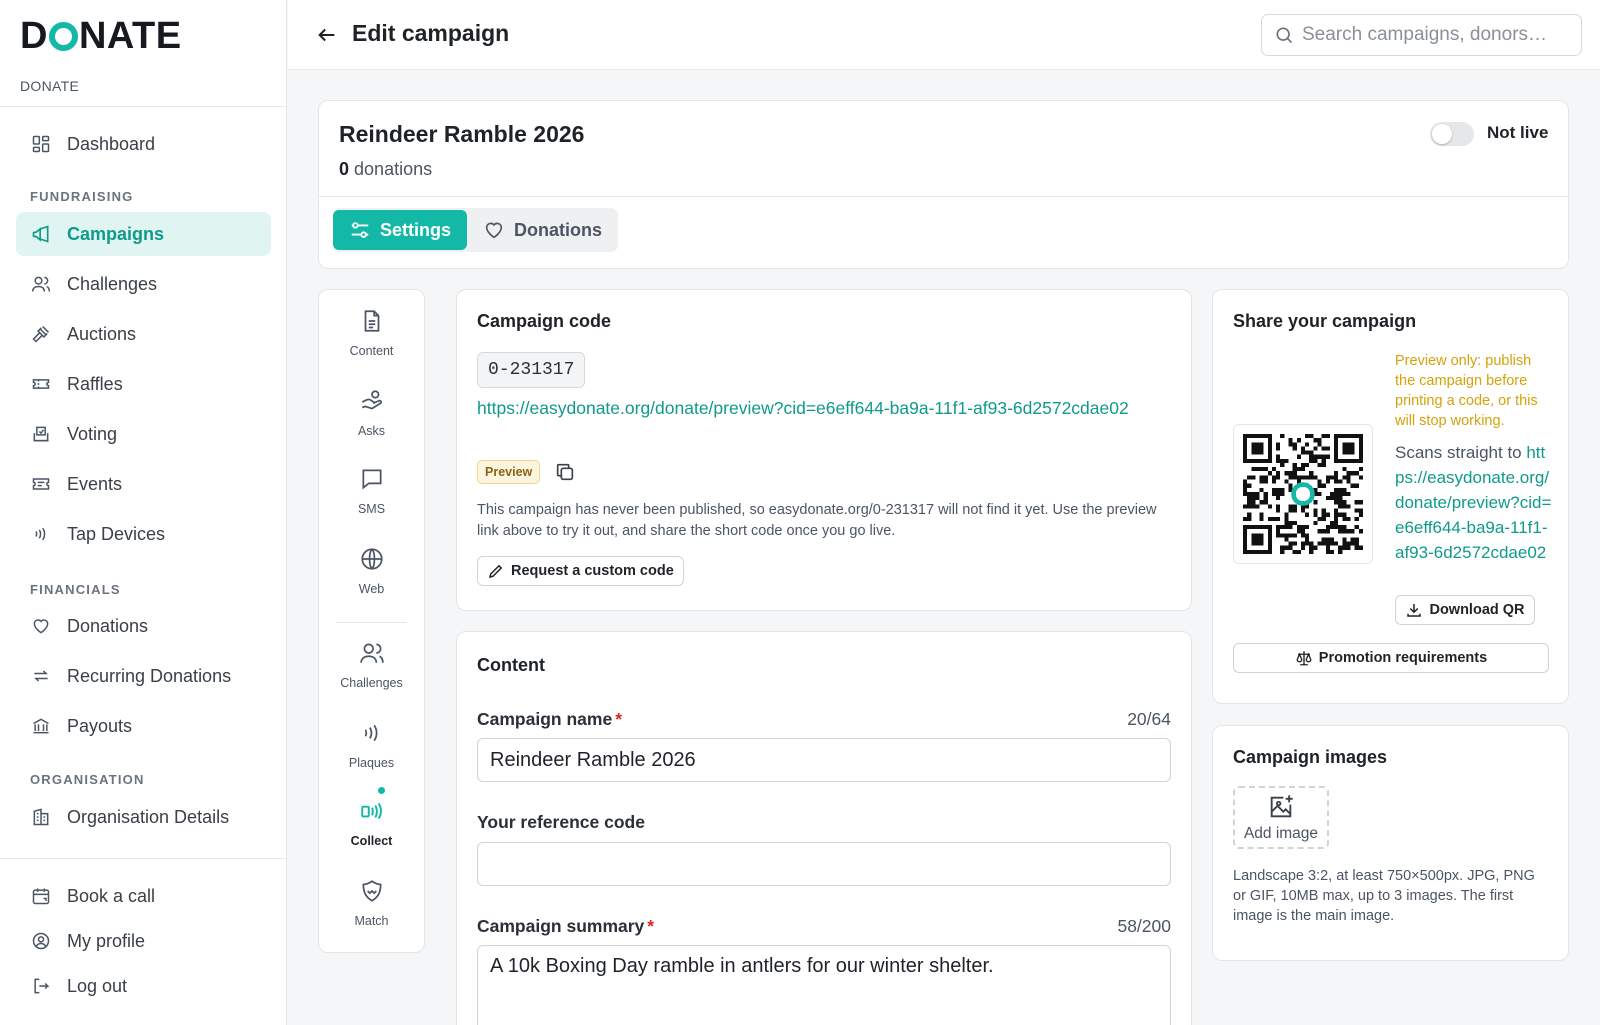 The height and width of the screenshot is (1025, 1600). Describe the element at coordinates (153, 36) in the screenshot. I see `logo: D NATE` at that location.